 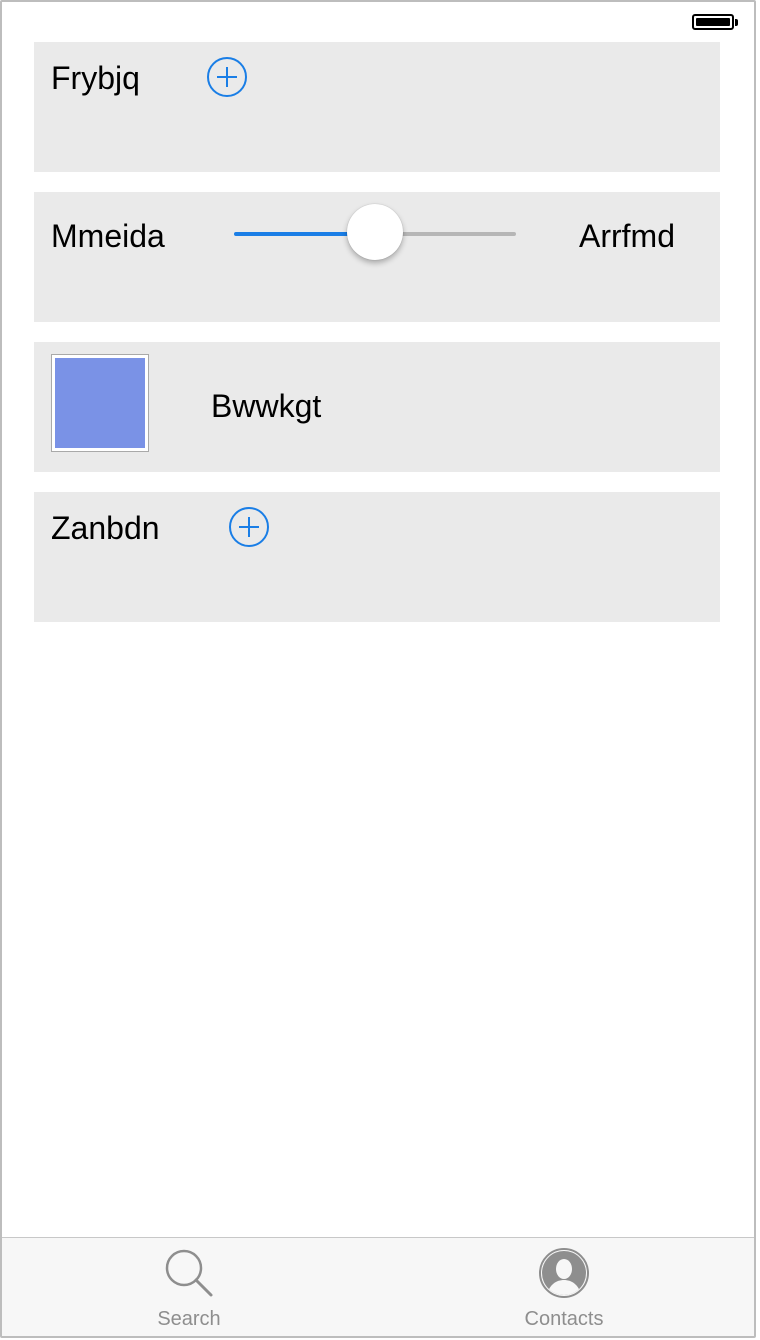 I want to click on slider-thumb, so click(x=375, y=232).